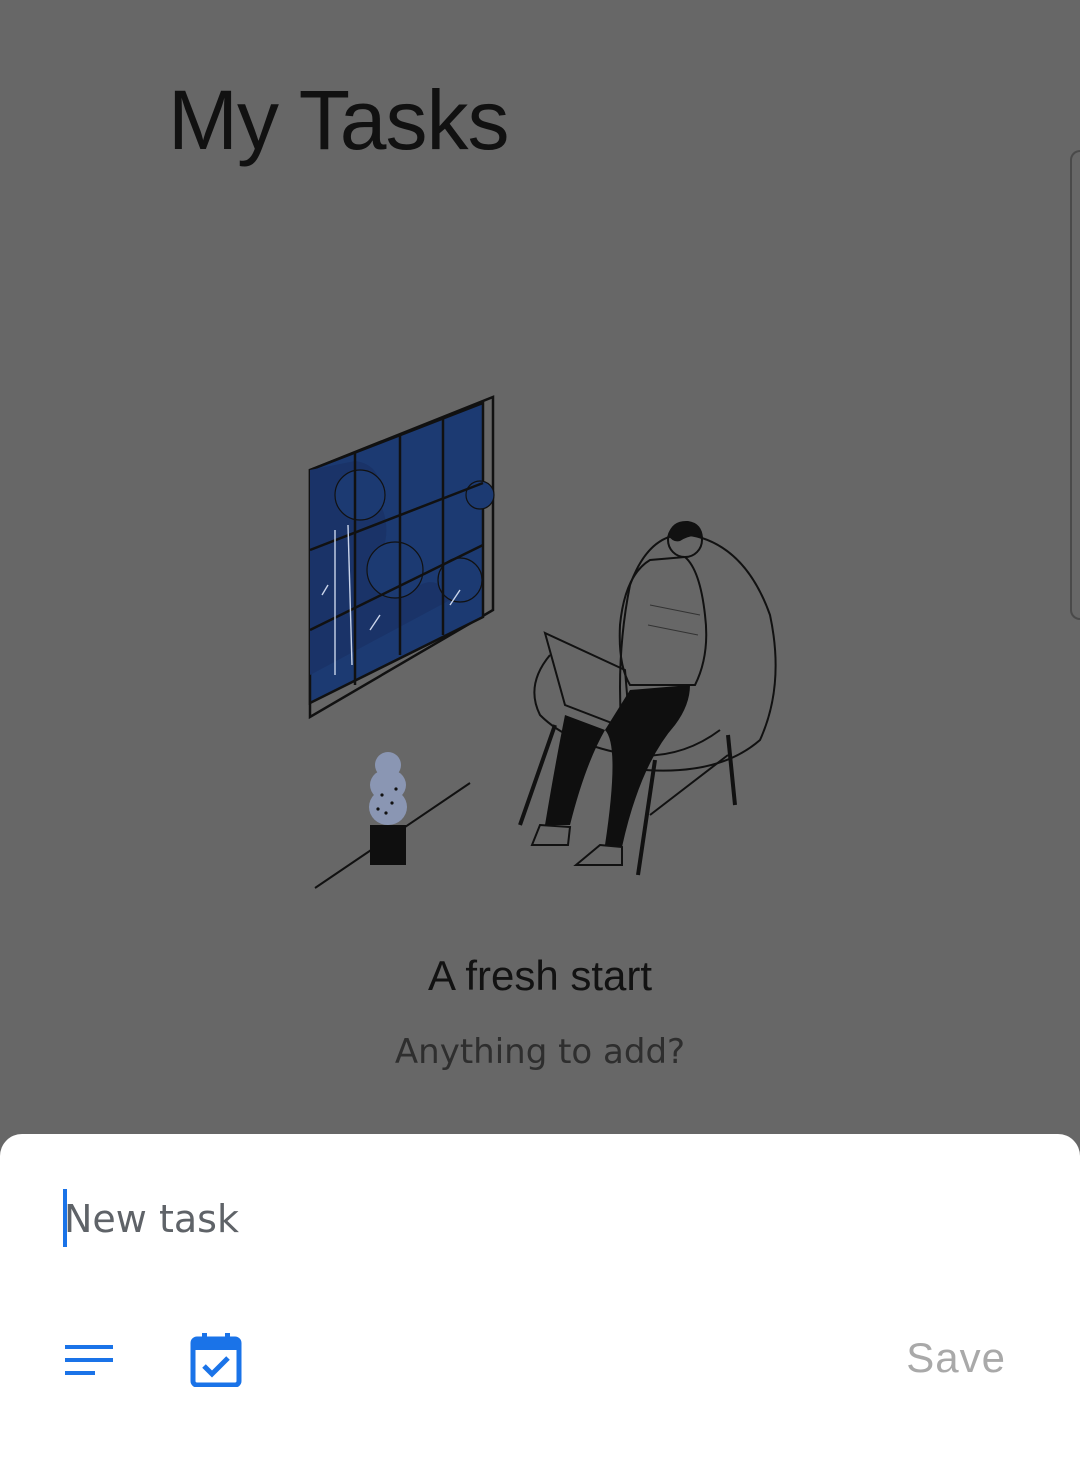 The height and width of the screenshot is (1459, 1080). I want to click on calendar-check-icon, so click(216, 1360).